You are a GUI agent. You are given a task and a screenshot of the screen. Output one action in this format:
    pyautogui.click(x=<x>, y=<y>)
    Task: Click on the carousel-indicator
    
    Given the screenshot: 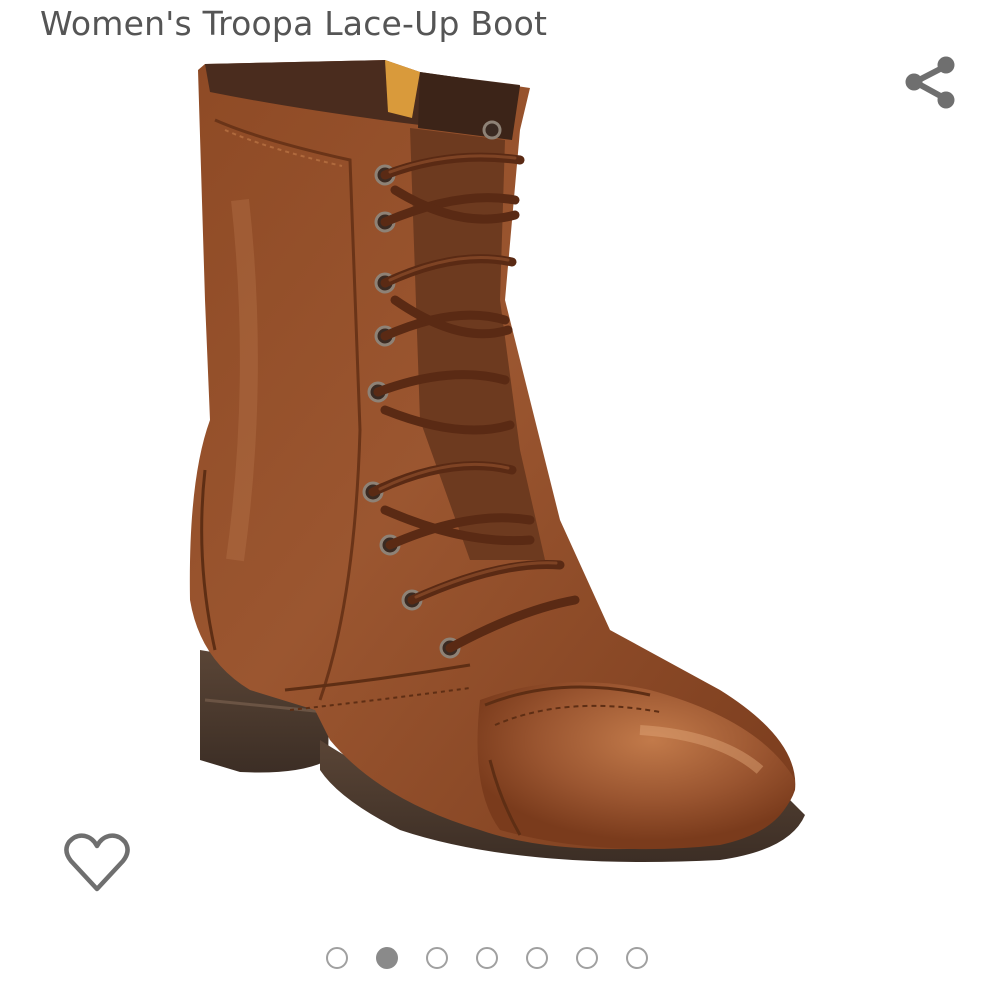 What is the action you would take?
    pyautogui.click(x=487, y=958)
    